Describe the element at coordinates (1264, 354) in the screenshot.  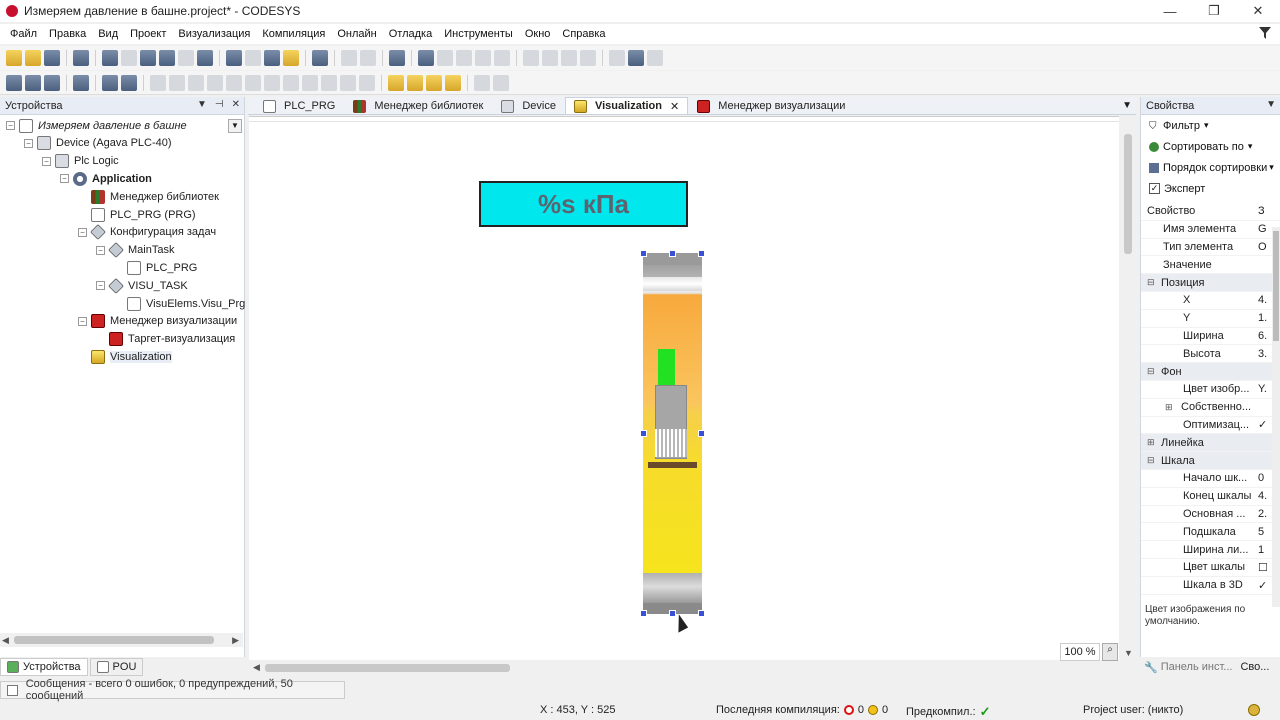
I see `property-value: 3.` at that location.